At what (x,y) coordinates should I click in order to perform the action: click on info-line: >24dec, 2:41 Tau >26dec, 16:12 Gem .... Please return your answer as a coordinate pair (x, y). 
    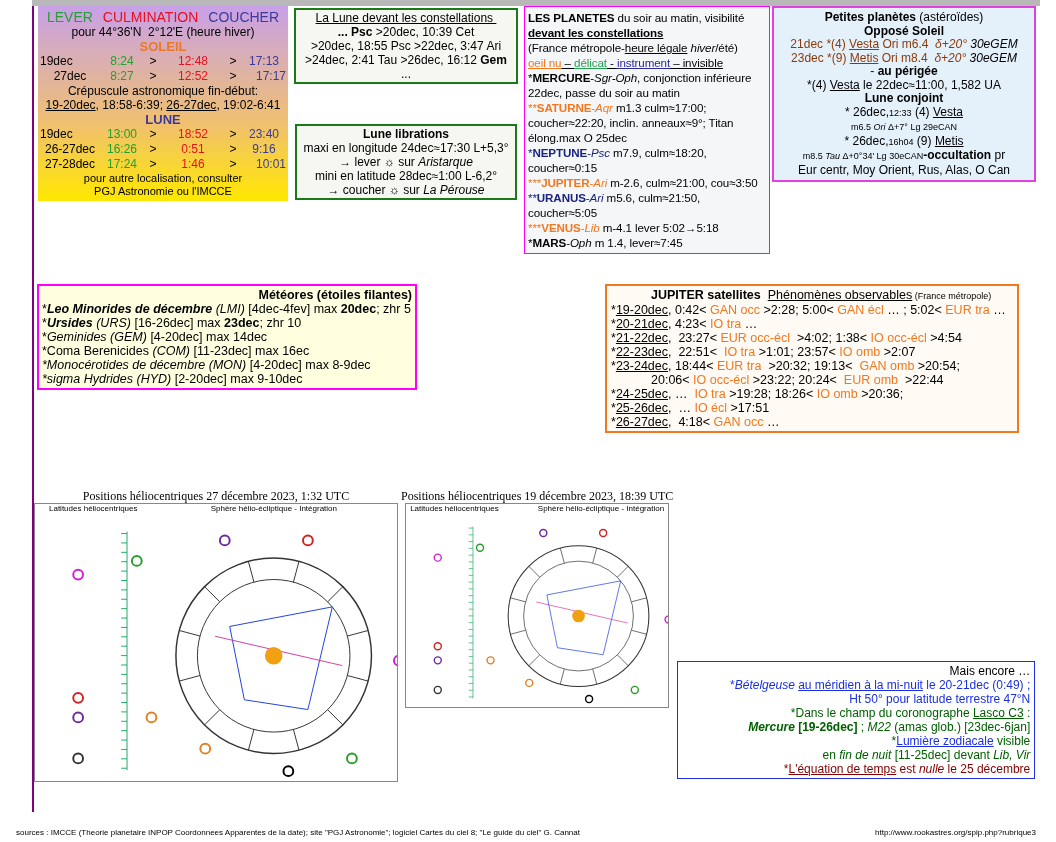
    Looking at the image, I should click on (406, 67).